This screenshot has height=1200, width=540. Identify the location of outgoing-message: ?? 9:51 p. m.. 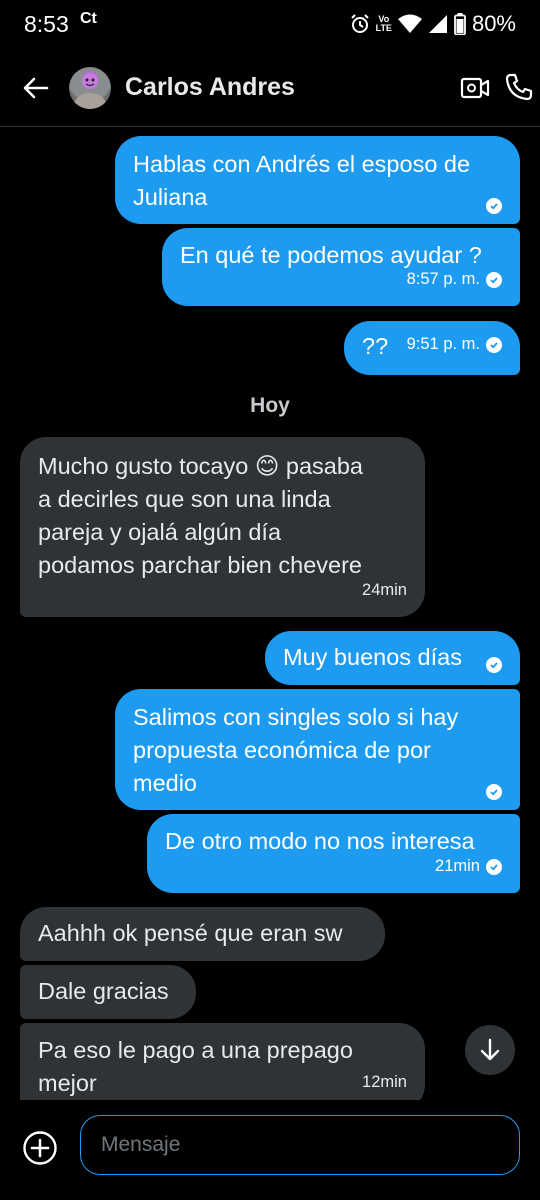
(432, 348).